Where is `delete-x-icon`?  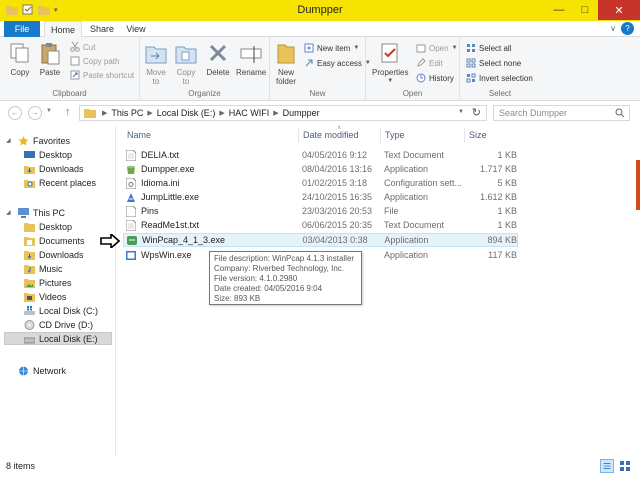 delete-x-icon is located at coordinates (218, 53).